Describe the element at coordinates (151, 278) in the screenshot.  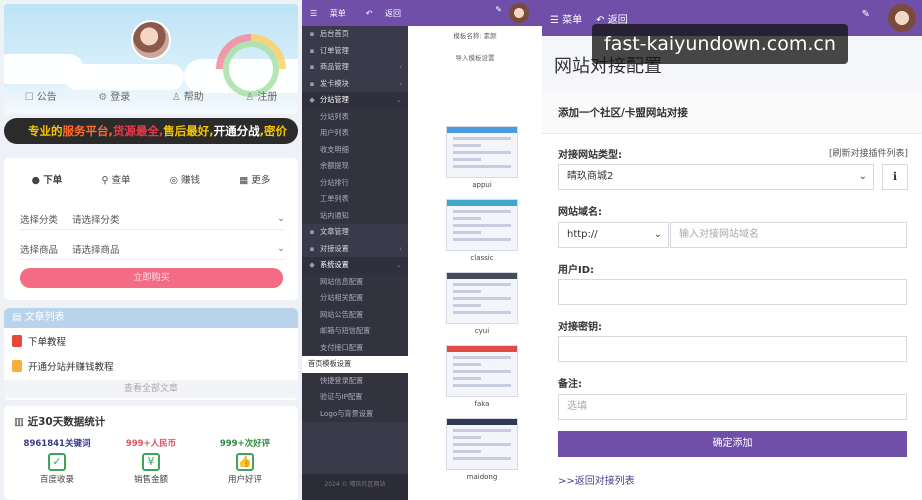
I see `buy-now-button: 立即购买` at that location.